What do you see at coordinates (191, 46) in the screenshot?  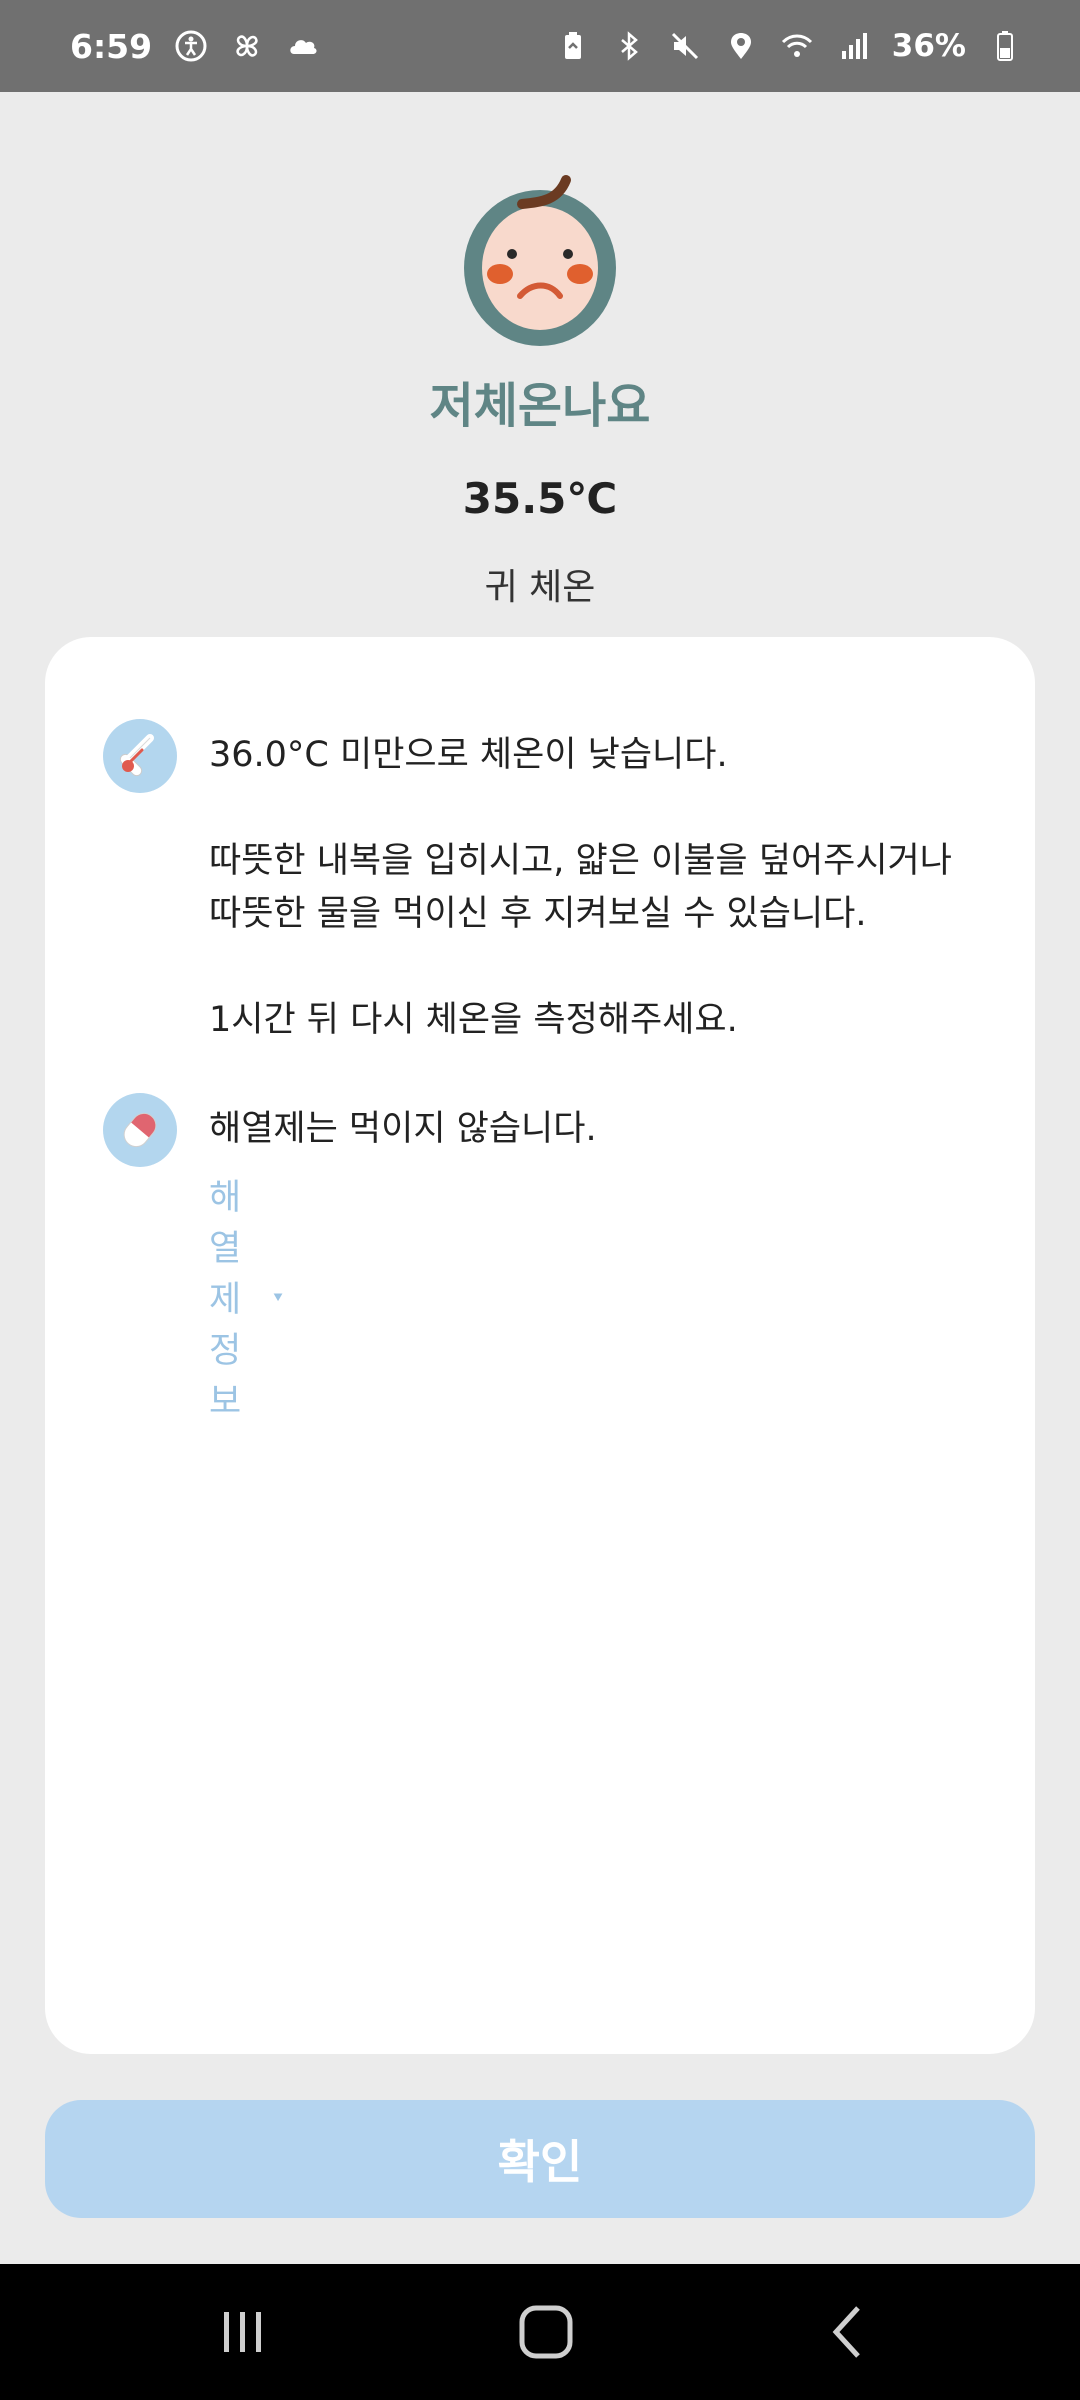 I see `accessibility-icon` at bounding box center [191, 46].